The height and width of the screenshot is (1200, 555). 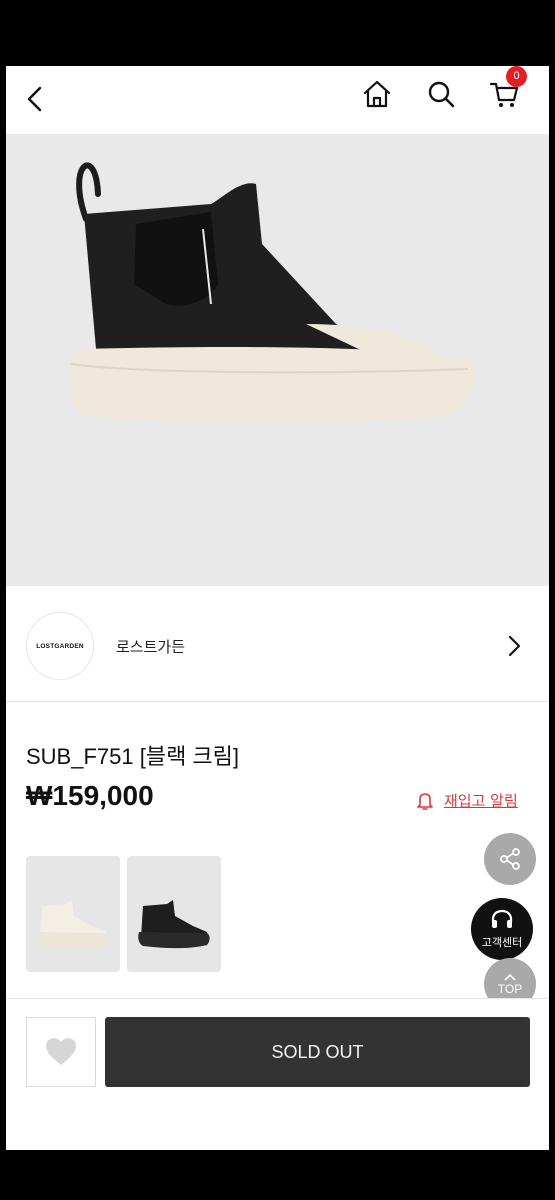 What do you see at coordinates (60, 646) in the screenshot?
I see `brand-logo: LOSTGARDEN` at bounding box center [60, 646].